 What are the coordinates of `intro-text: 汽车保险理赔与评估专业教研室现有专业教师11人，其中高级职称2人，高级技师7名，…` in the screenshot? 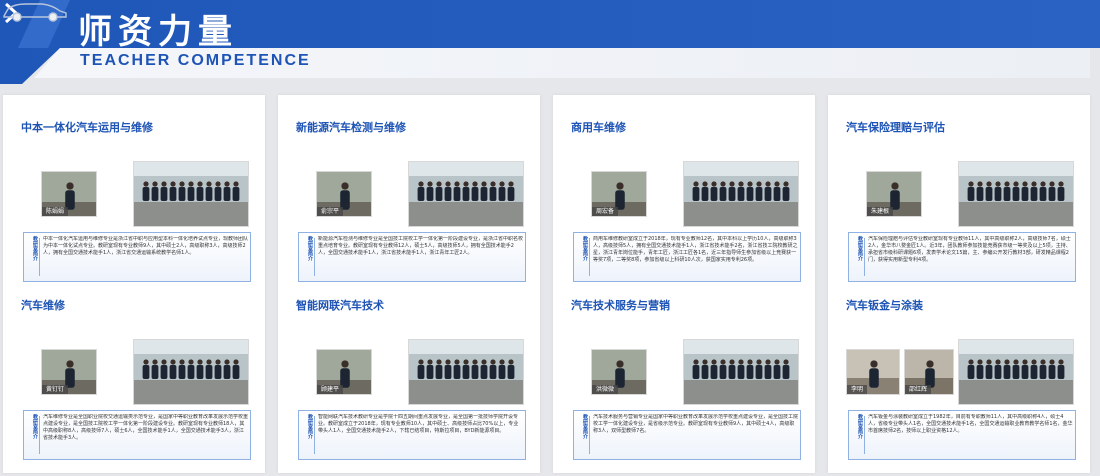 It's located at (969, 249).